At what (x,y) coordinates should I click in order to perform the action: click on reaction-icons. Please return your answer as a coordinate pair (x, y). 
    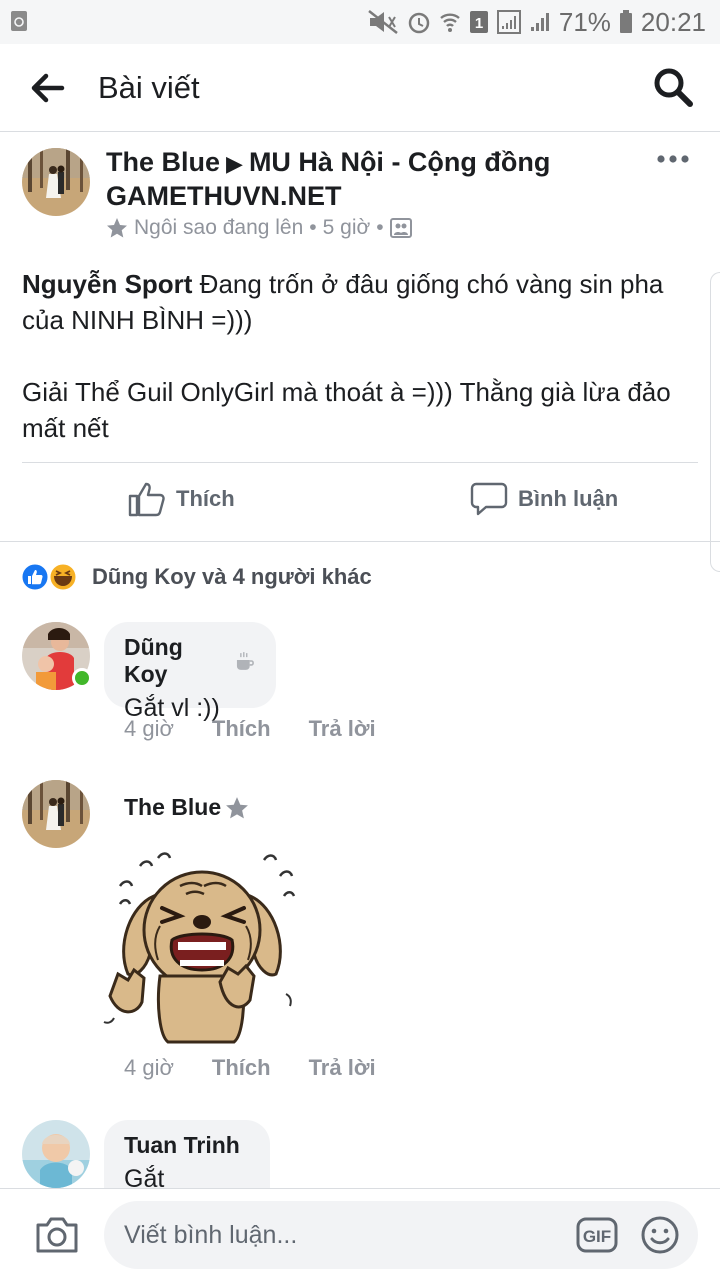
    Looking at the image, I should click on (49, 577).